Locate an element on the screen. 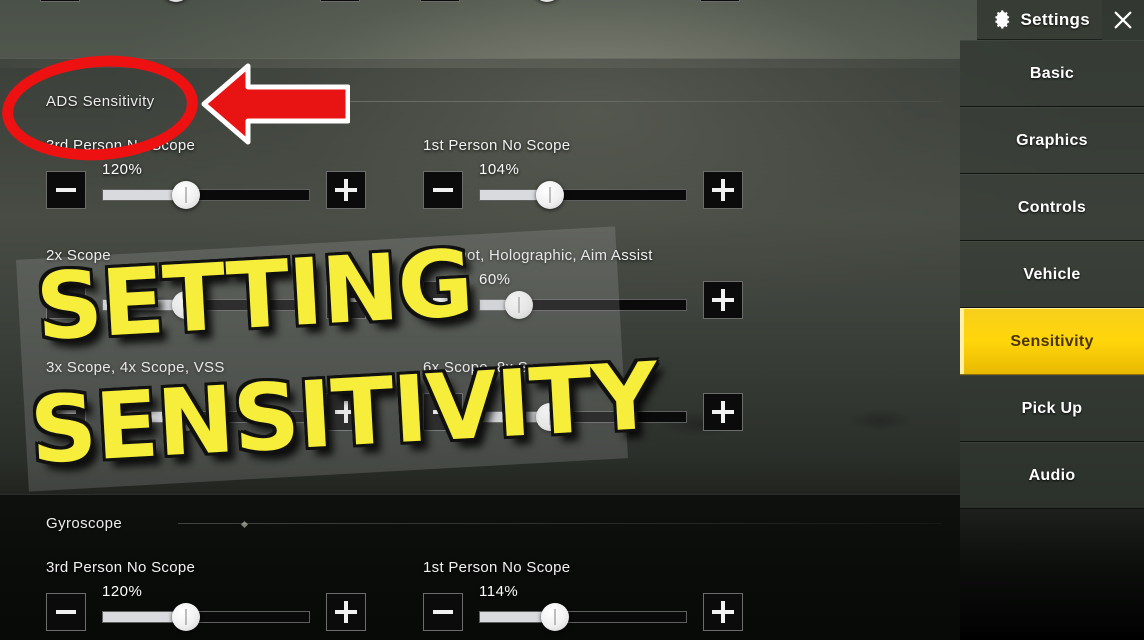 The width and height of the screenshot is (1144, 640). slider-value: 104% is located at coordinates (499, 169).